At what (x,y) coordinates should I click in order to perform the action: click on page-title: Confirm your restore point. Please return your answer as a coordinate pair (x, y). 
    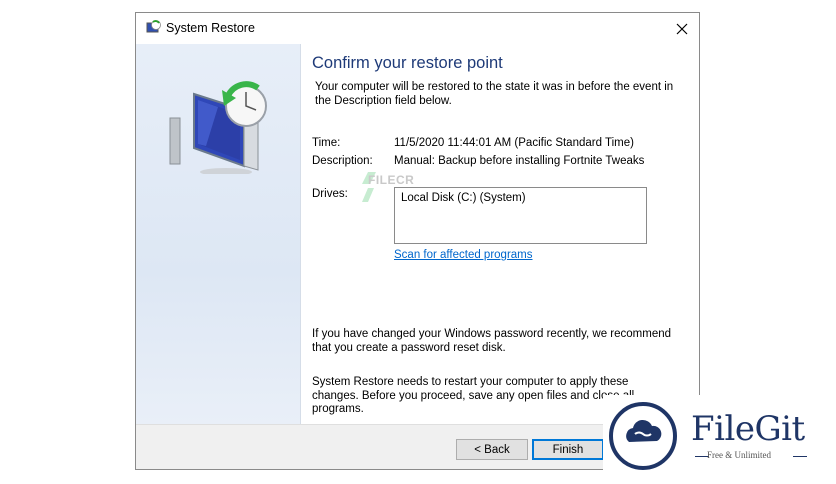
    Looking at the image, I should click on (407, 63).